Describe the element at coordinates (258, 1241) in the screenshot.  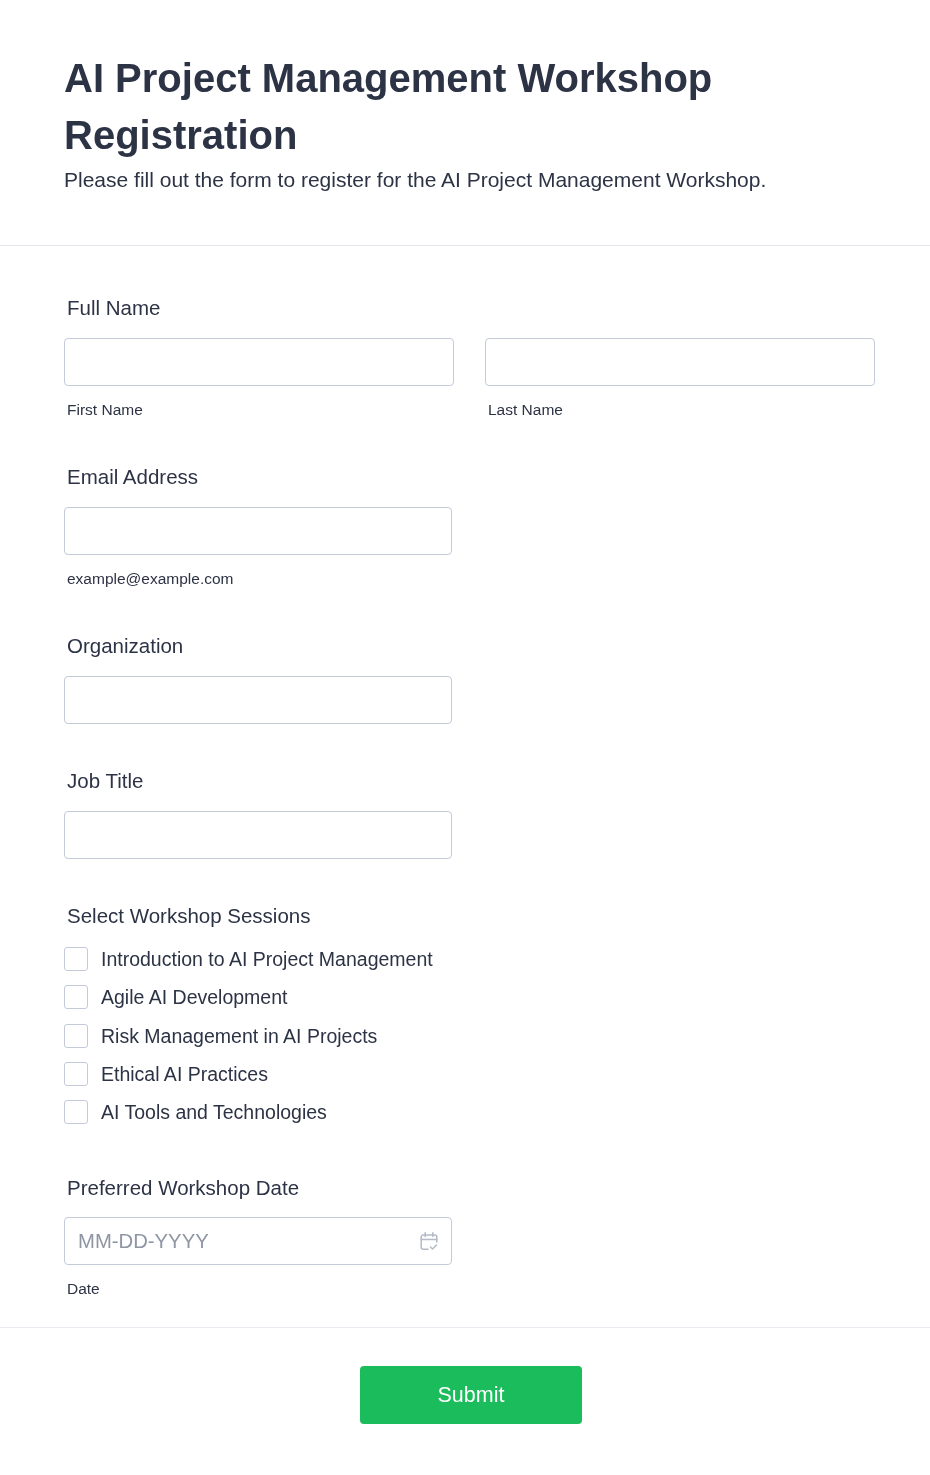
I see `date-field: MM-DD-YYYY` at that location.